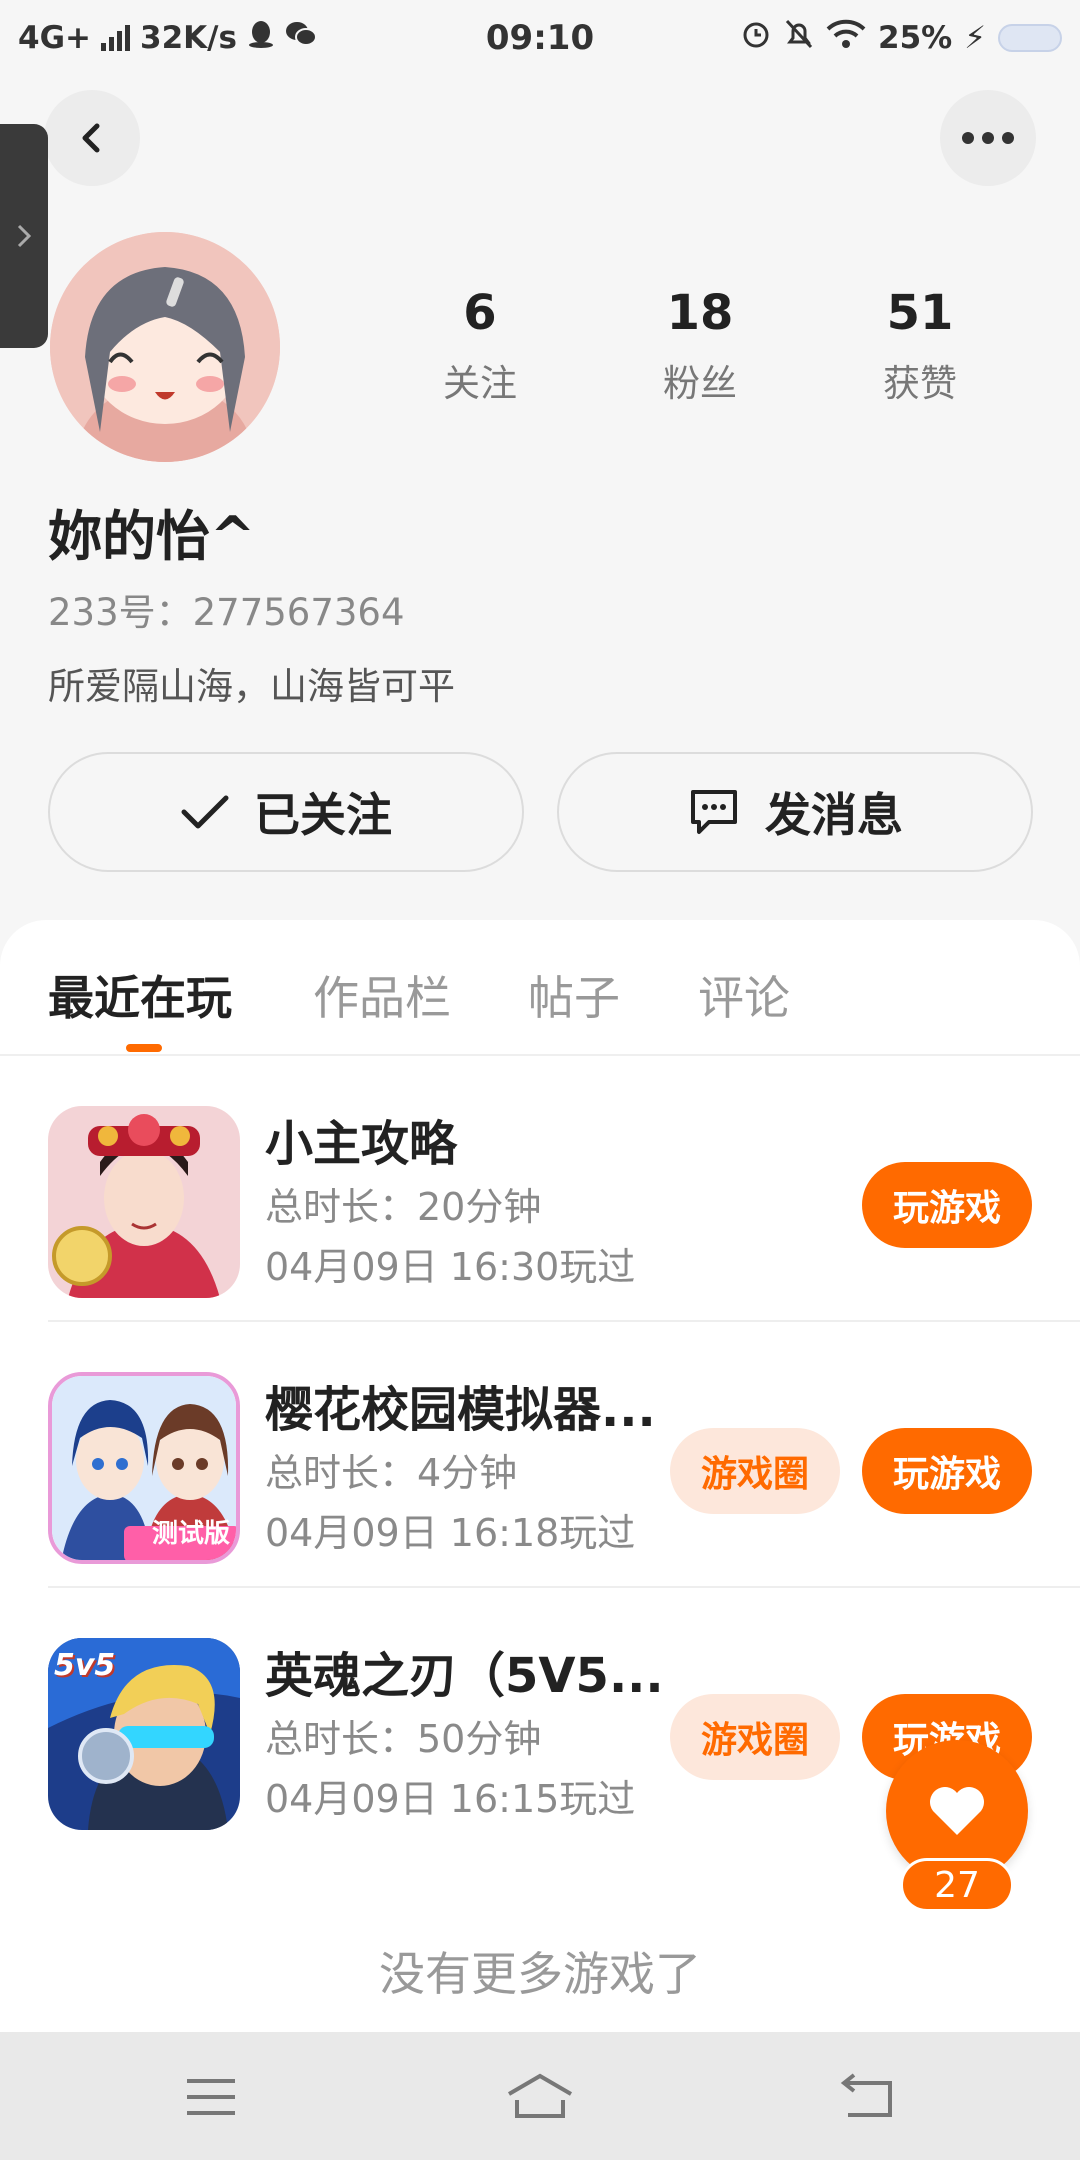 This screenshot has height=2160, width=1080. What do you see at coordinates (920, 383) in the screenshot?
I see `stat-label: 获赞` at bounding box center [920, 383].